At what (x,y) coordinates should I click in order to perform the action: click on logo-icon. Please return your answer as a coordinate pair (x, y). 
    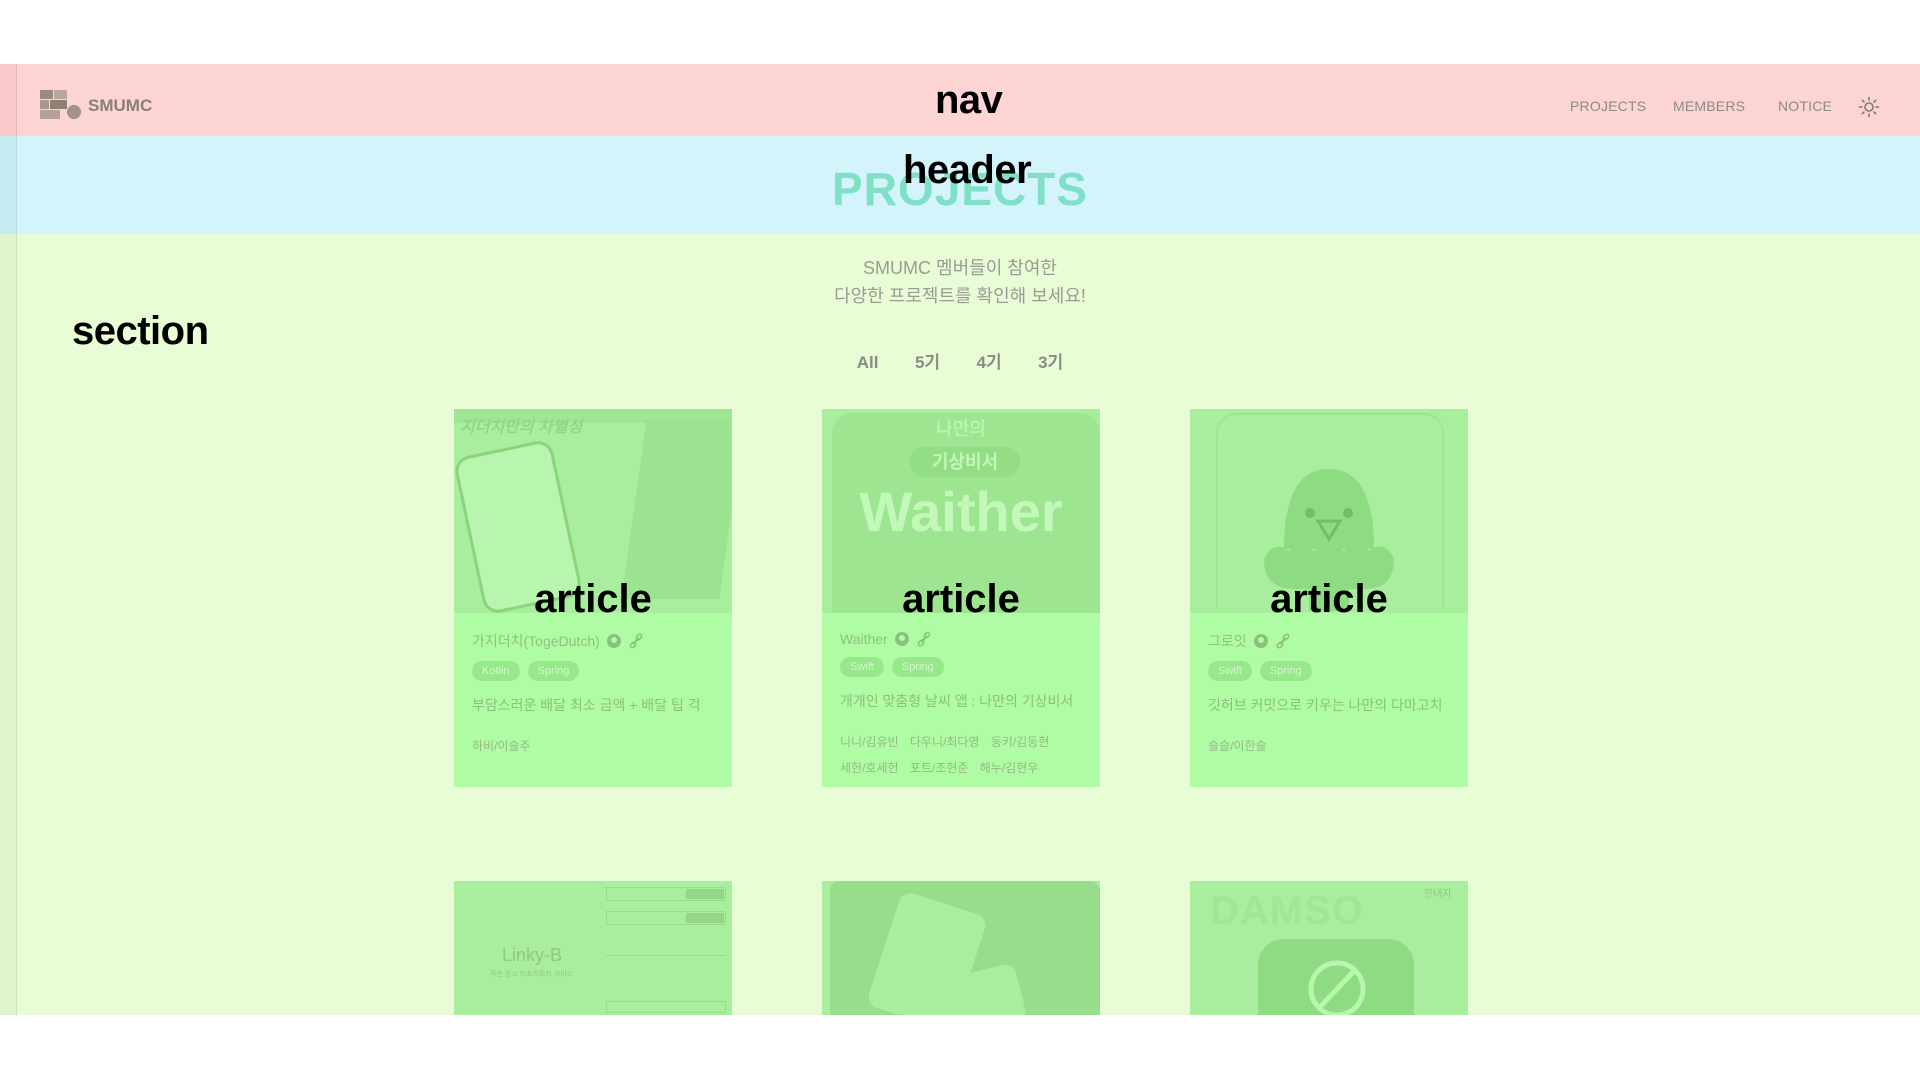
    Looking at the image, I should click on (61, 105).